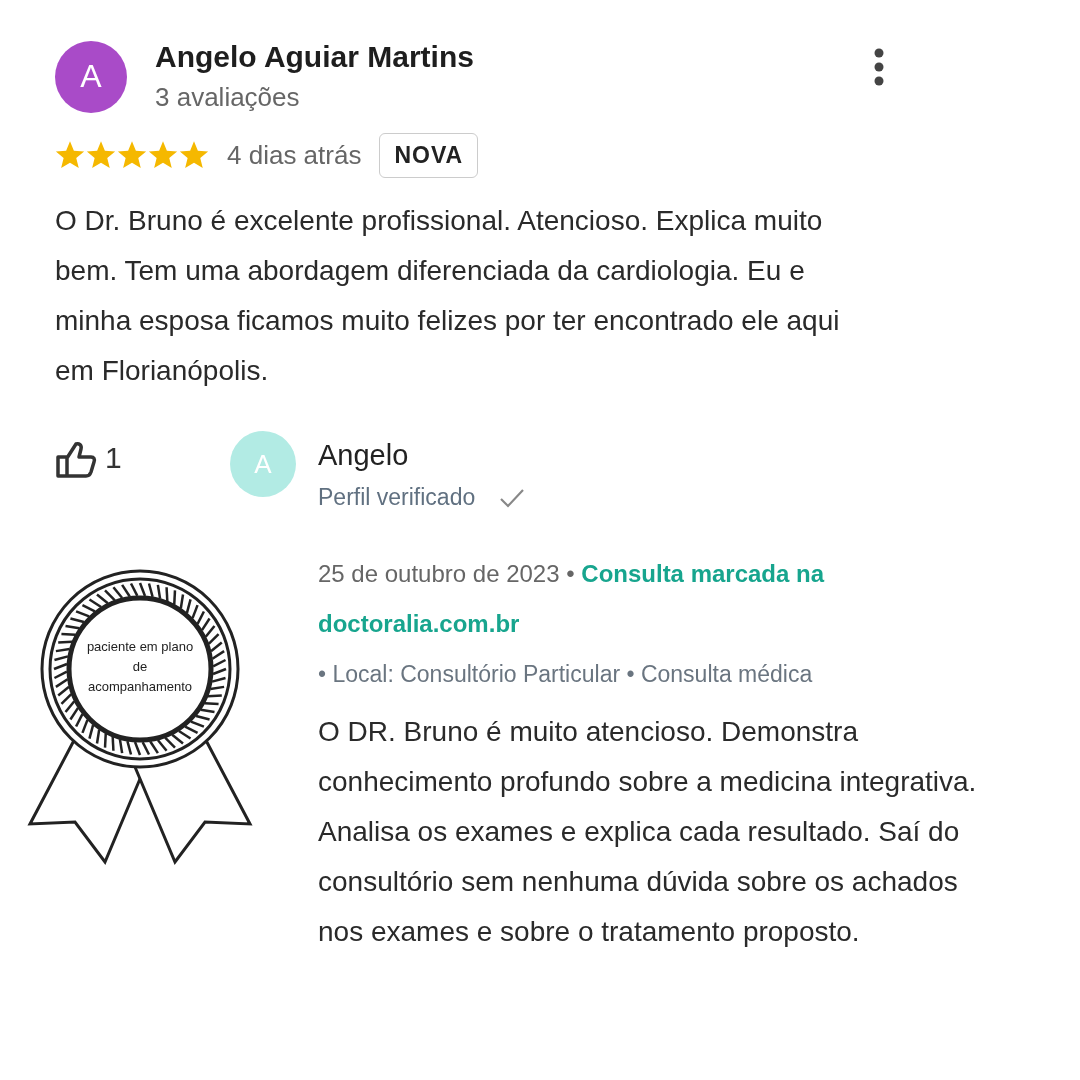 This screenshot has width=1080, height=1080. Describe the element at coordinates (364, 455) in the screenshot. I see `author-name: Angelo` at that location.